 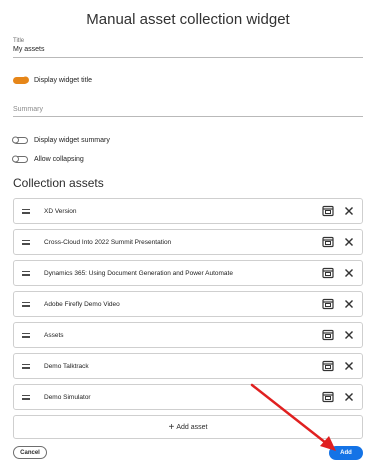 I want to click on cancel-button: Cancel, so click(x=30, y=452).